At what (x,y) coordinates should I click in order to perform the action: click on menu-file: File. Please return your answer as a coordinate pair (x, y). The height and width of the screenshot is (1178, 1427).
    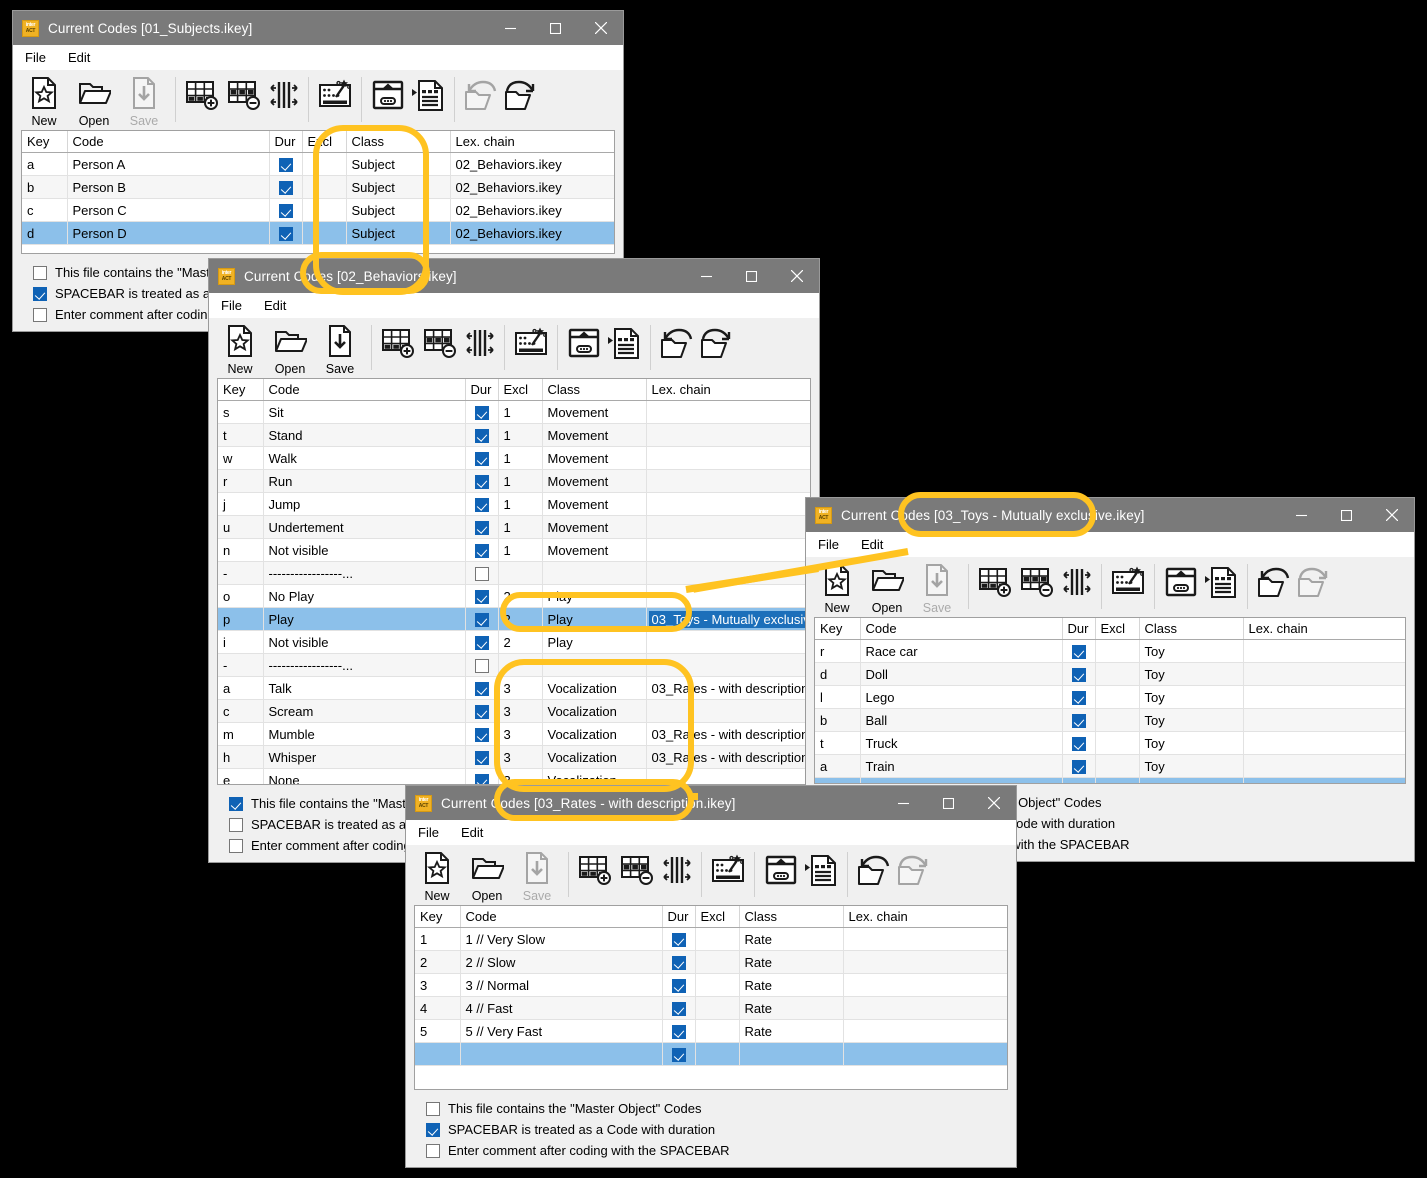
    Looking at the image, I should click on (428, 832).